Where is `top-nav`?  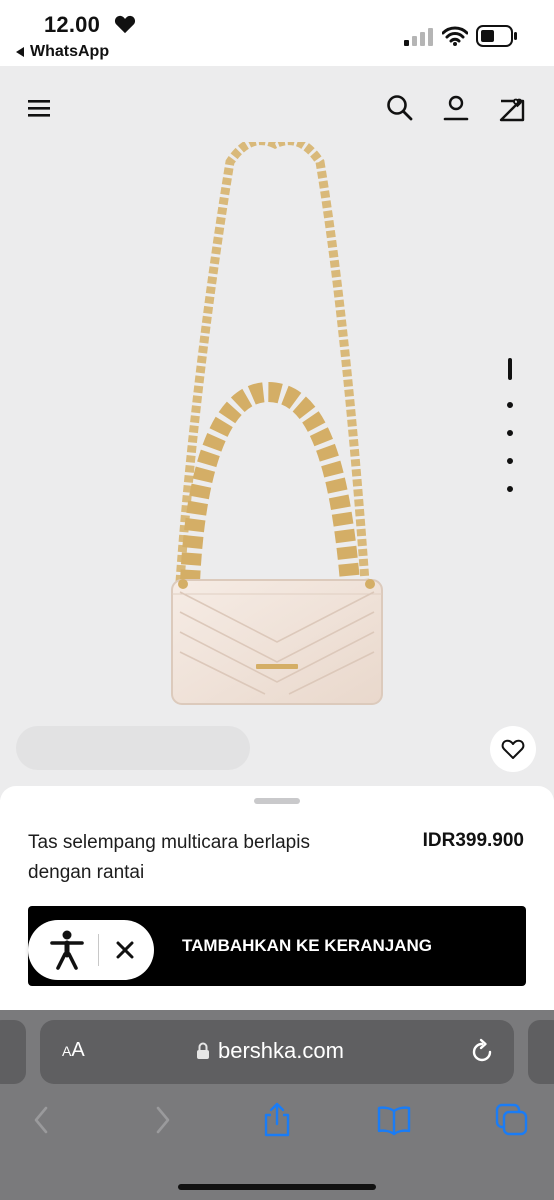
top-nav is located at coordinates (277, 108).